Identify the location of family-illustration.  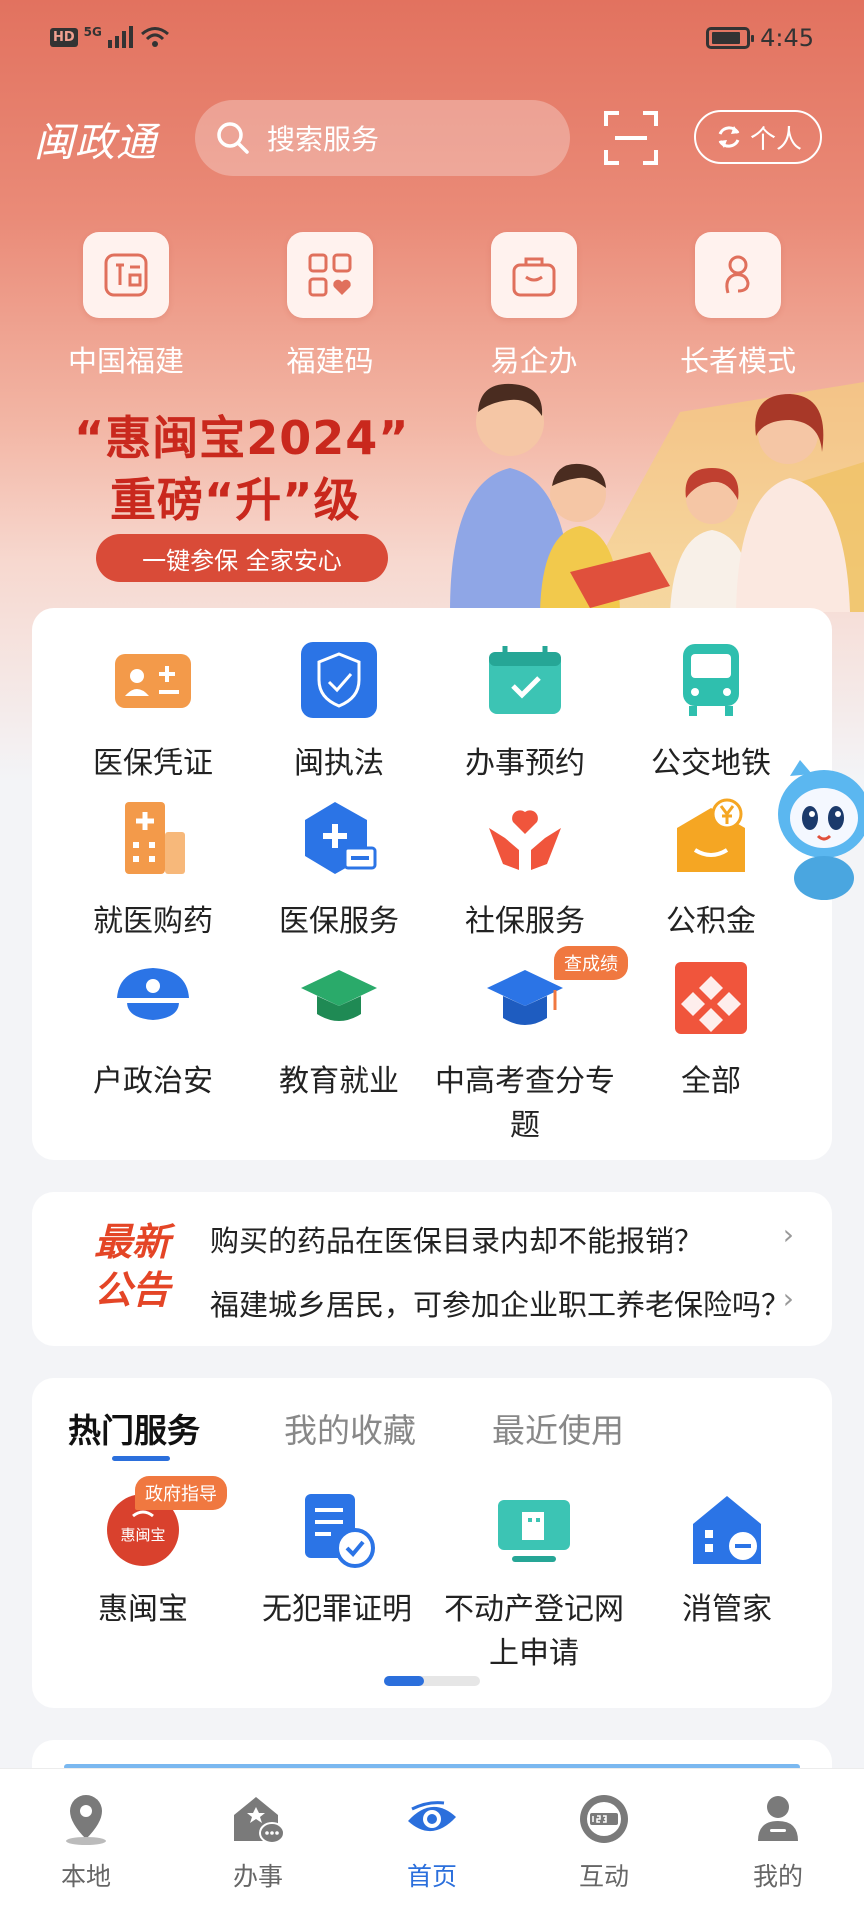
(657, 497).